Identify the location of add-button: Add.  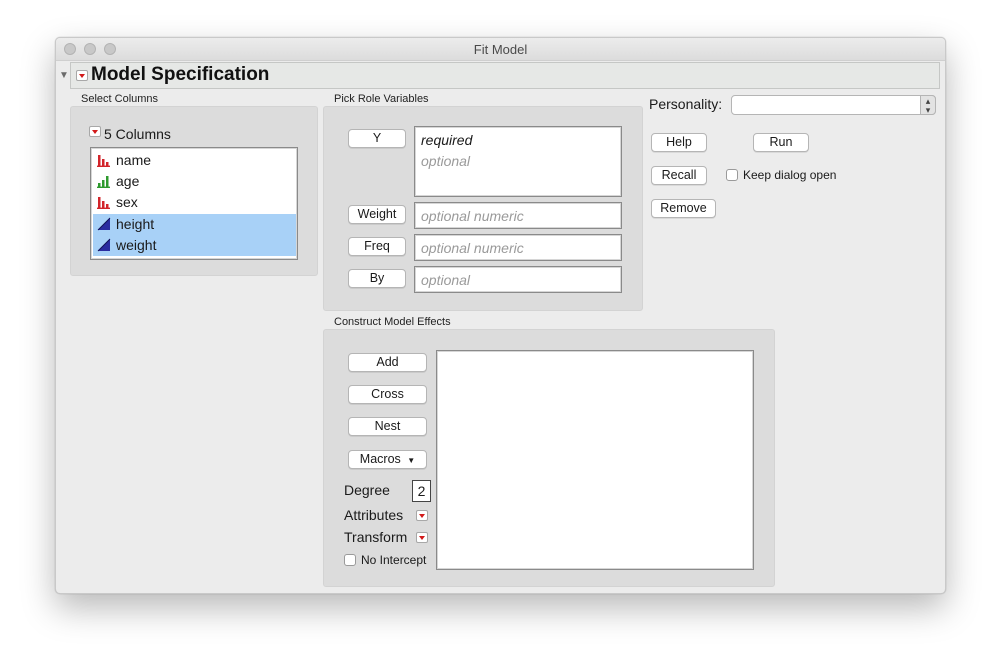
(387, 362).